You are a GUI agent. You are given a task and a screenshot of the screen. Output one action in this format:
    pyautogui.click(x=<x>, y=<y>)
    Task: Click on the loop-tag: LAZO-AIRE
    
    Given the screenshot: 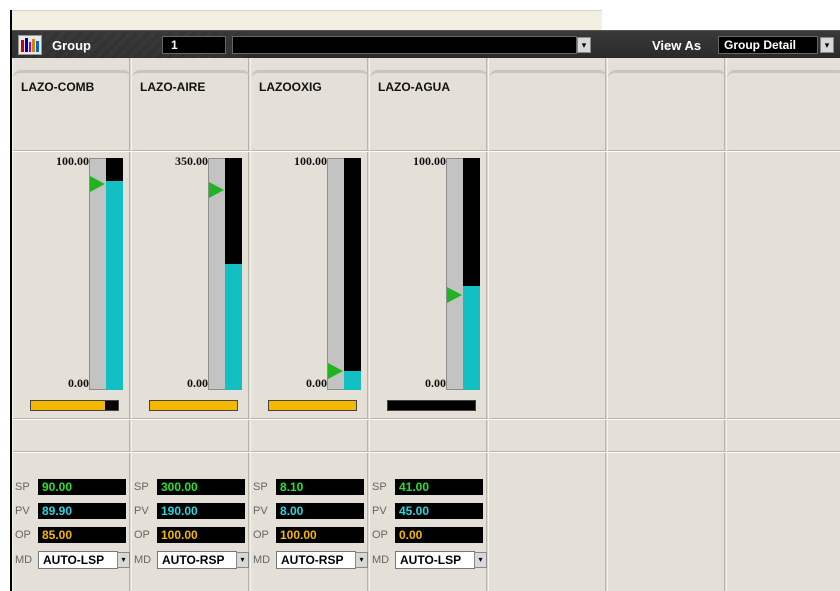 What is the action you would take?
    pyautogui.click(x=172, y=87)
    